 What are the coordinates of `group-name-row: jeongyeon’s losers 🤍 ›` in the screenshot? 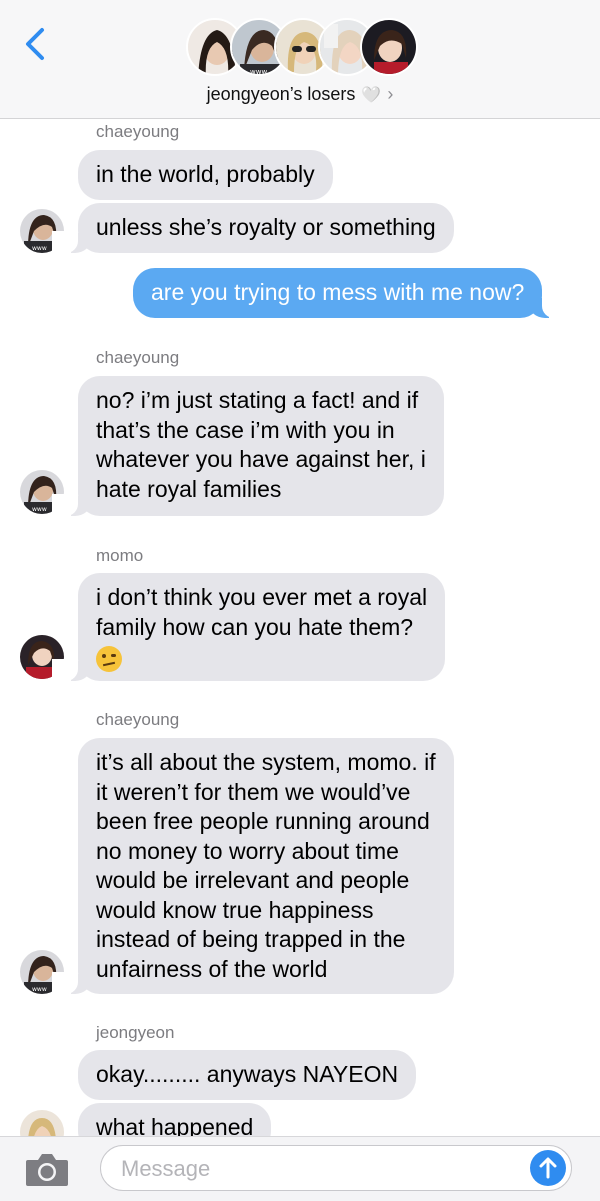 It's located at (300, 94).